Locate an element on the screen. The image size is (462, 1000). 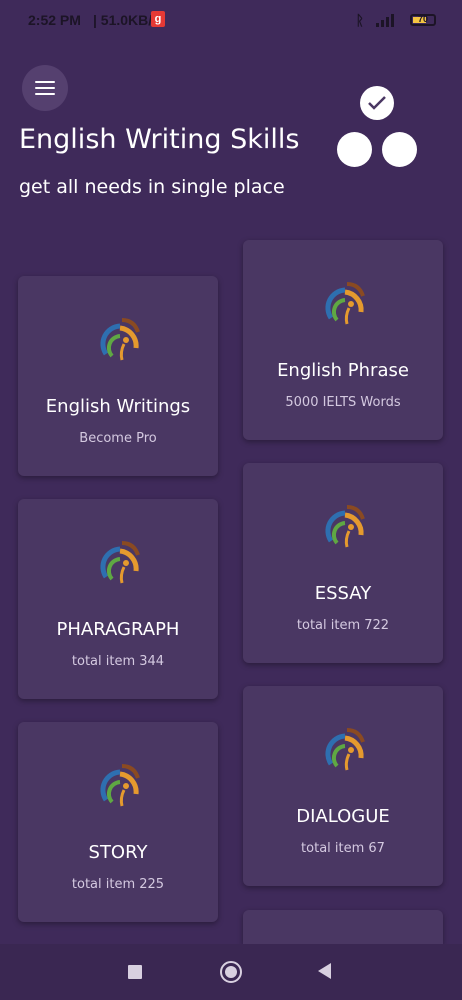
circle-icon is located at coordinates (231, 972).